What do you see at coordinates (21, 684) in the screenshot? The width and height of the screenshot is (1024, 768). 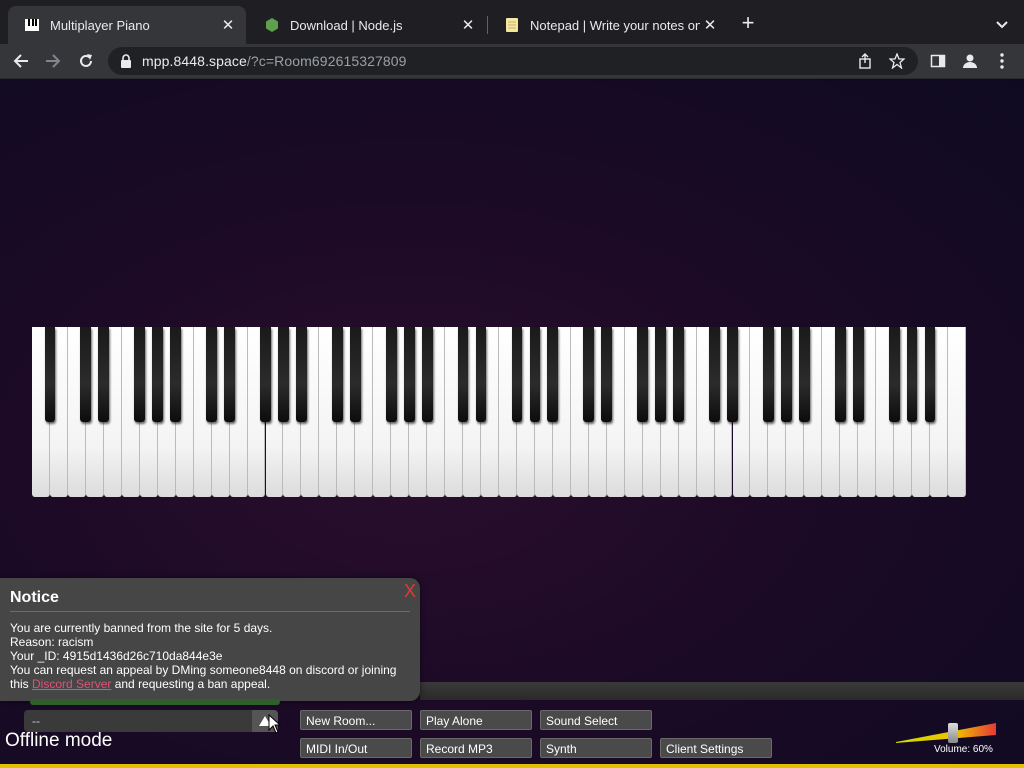 I see `notice-text: this` at bounding box center [21, 684].